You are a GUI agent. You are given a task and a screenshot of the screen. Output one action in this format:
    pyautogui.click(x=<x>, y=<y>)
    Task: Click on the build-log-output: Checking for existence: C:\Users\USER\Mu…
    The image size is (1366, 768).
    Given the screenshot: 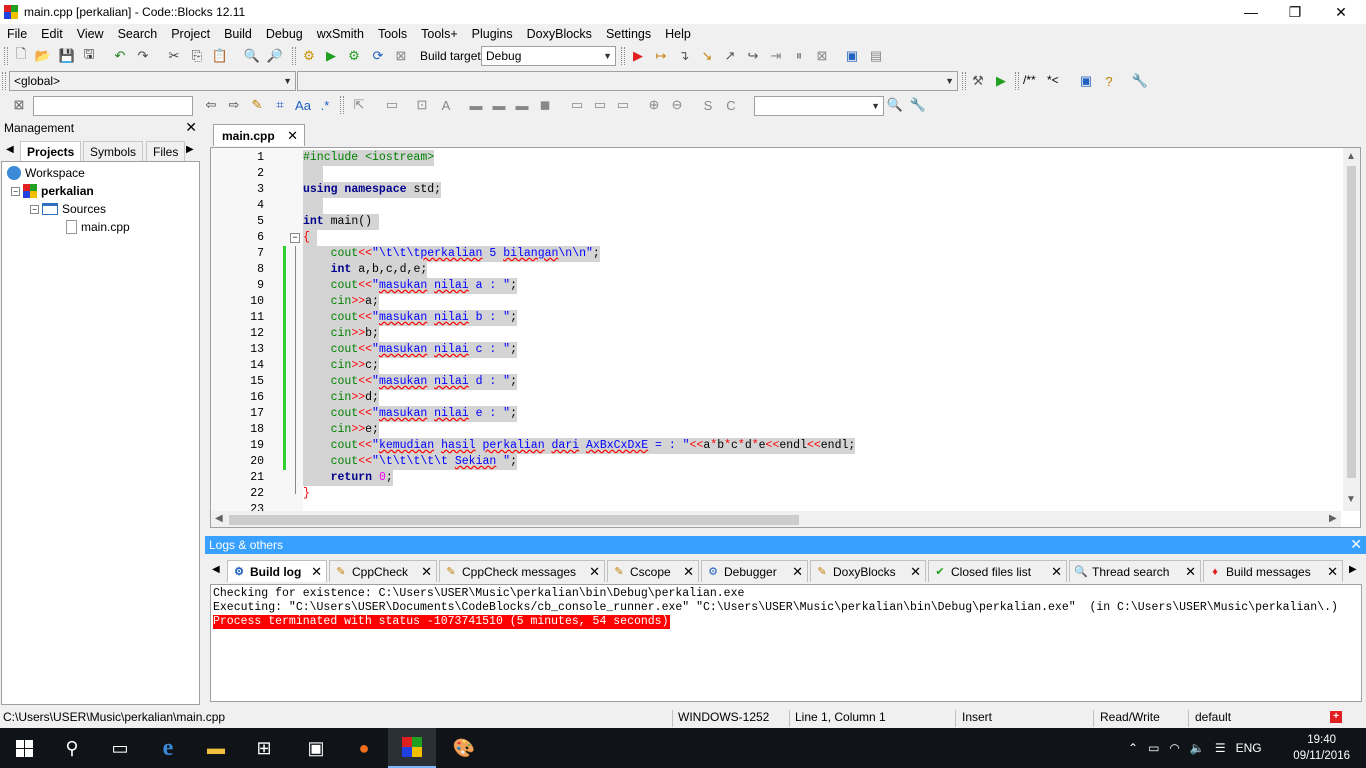 What is the action you would take?
    pyautogui.click(x=786, y=643)
    